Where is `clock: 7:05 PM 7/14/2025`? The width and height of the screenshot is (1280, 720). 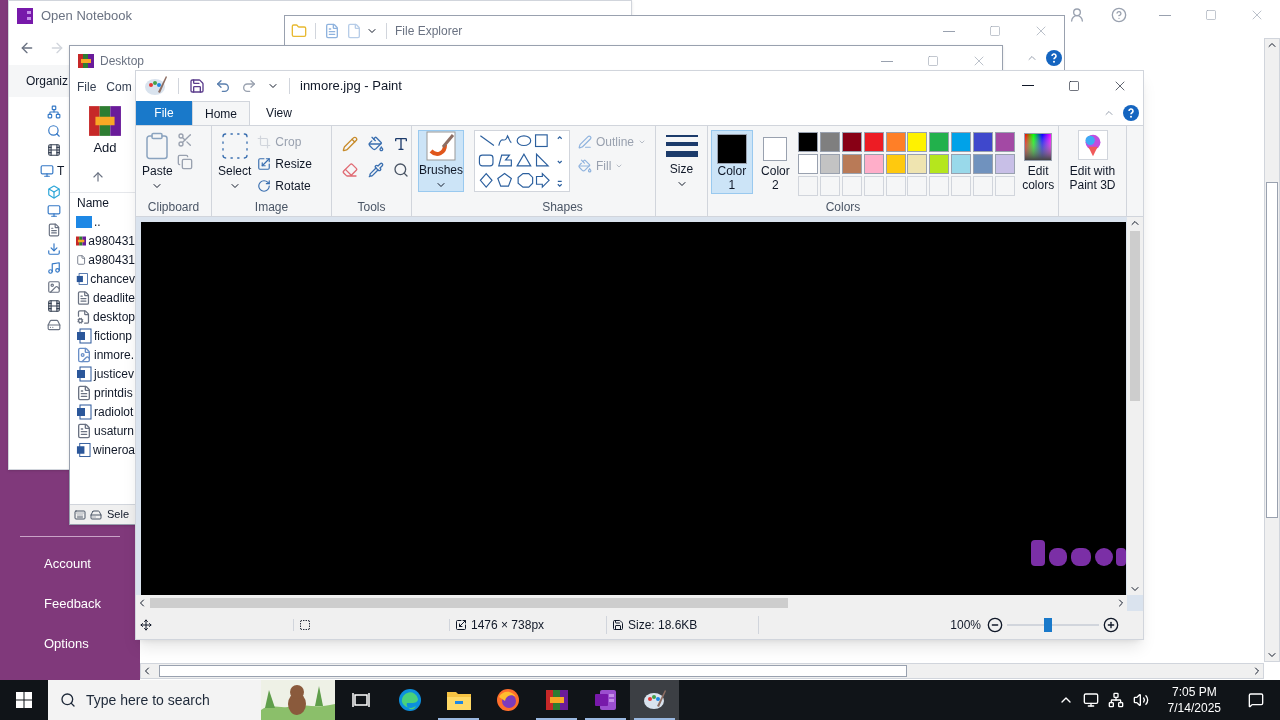 clock: 7:05 PM 7/14/2025 is located at coordinates (1194, 700).